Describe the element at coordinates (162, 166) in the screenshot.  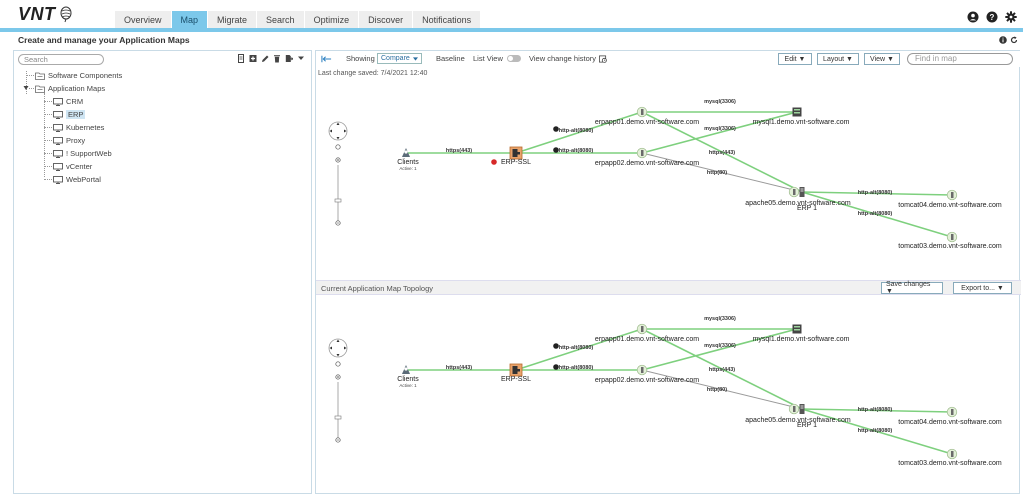
I see `tree-item-vcenter: vCenter` at that location.